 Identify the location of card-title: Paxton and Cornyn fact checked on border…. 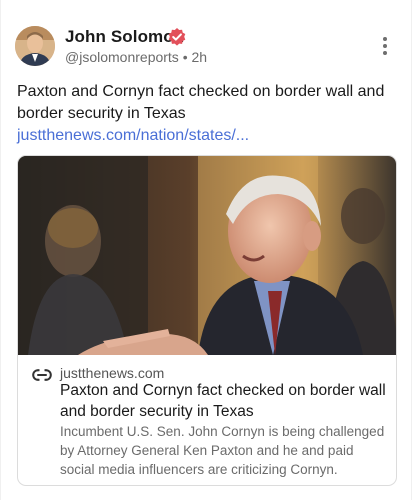
(225, 401).